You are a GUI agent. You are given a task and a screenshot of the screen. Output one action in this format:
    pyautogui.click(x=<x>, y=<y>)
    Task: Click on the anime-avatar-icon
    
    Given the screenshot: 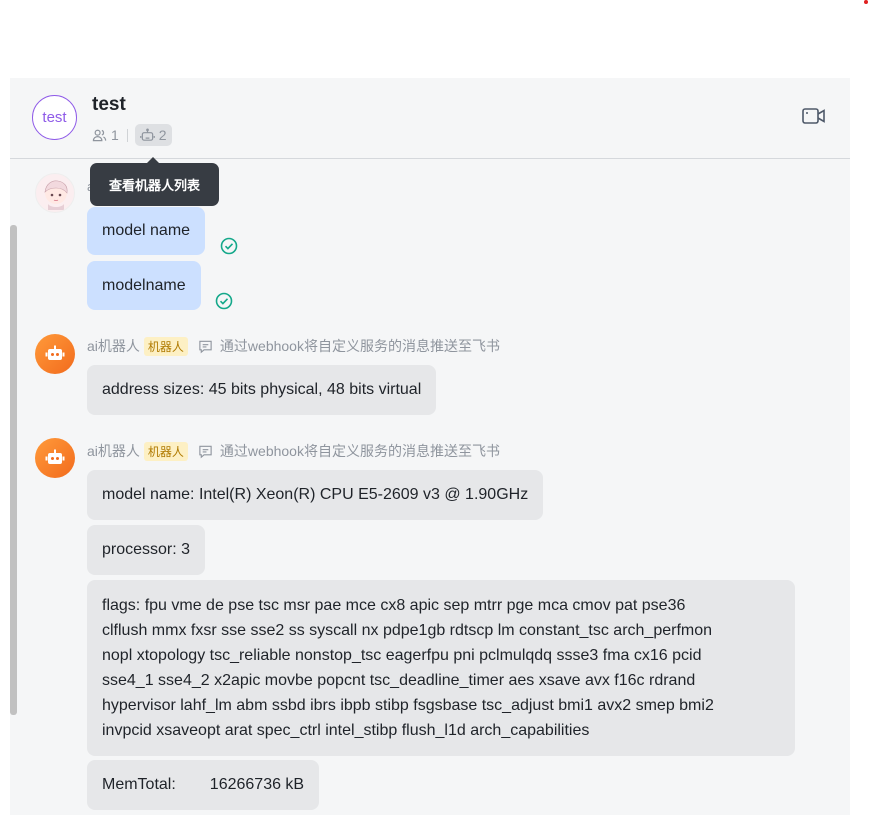 What is the action you would take?
    pyautogui.click(x=56, y=195)
    